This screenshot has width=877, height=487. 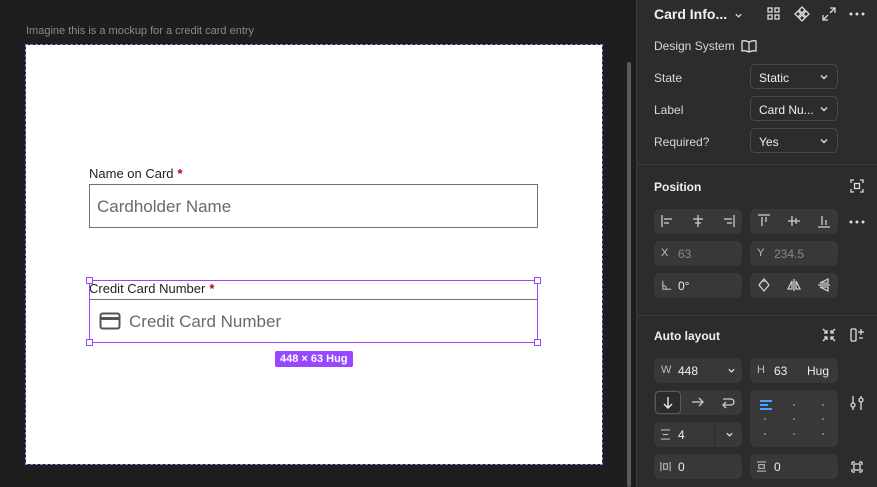 What do you see at coordinates (684, 286) in the screenshot?
I see `rotation-value: 0°` at bounding box center [684, 286].